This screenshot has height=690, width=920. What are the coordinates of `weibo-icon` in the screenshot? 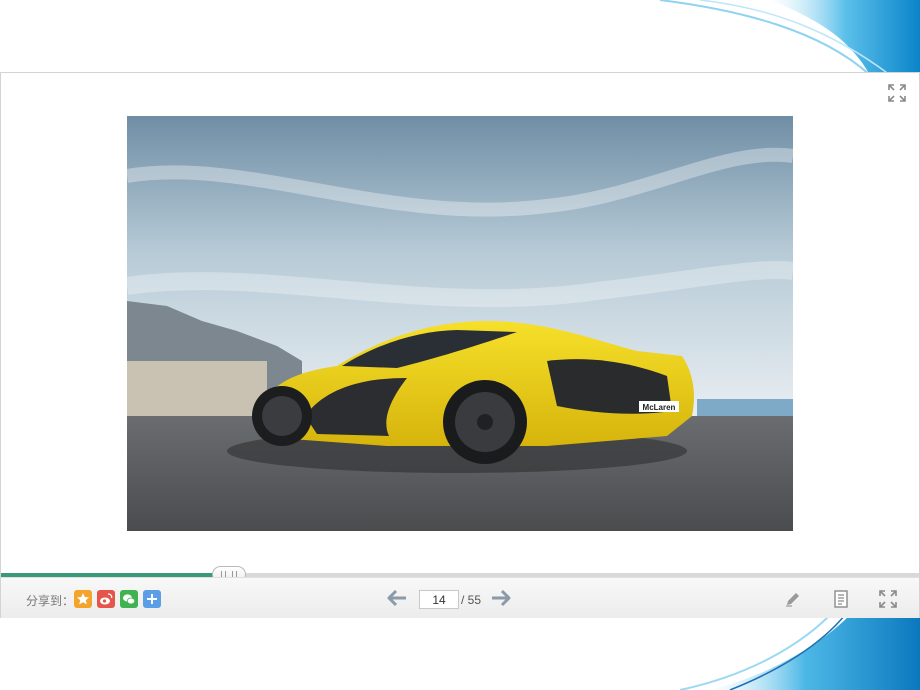 It's located at (106, 599).